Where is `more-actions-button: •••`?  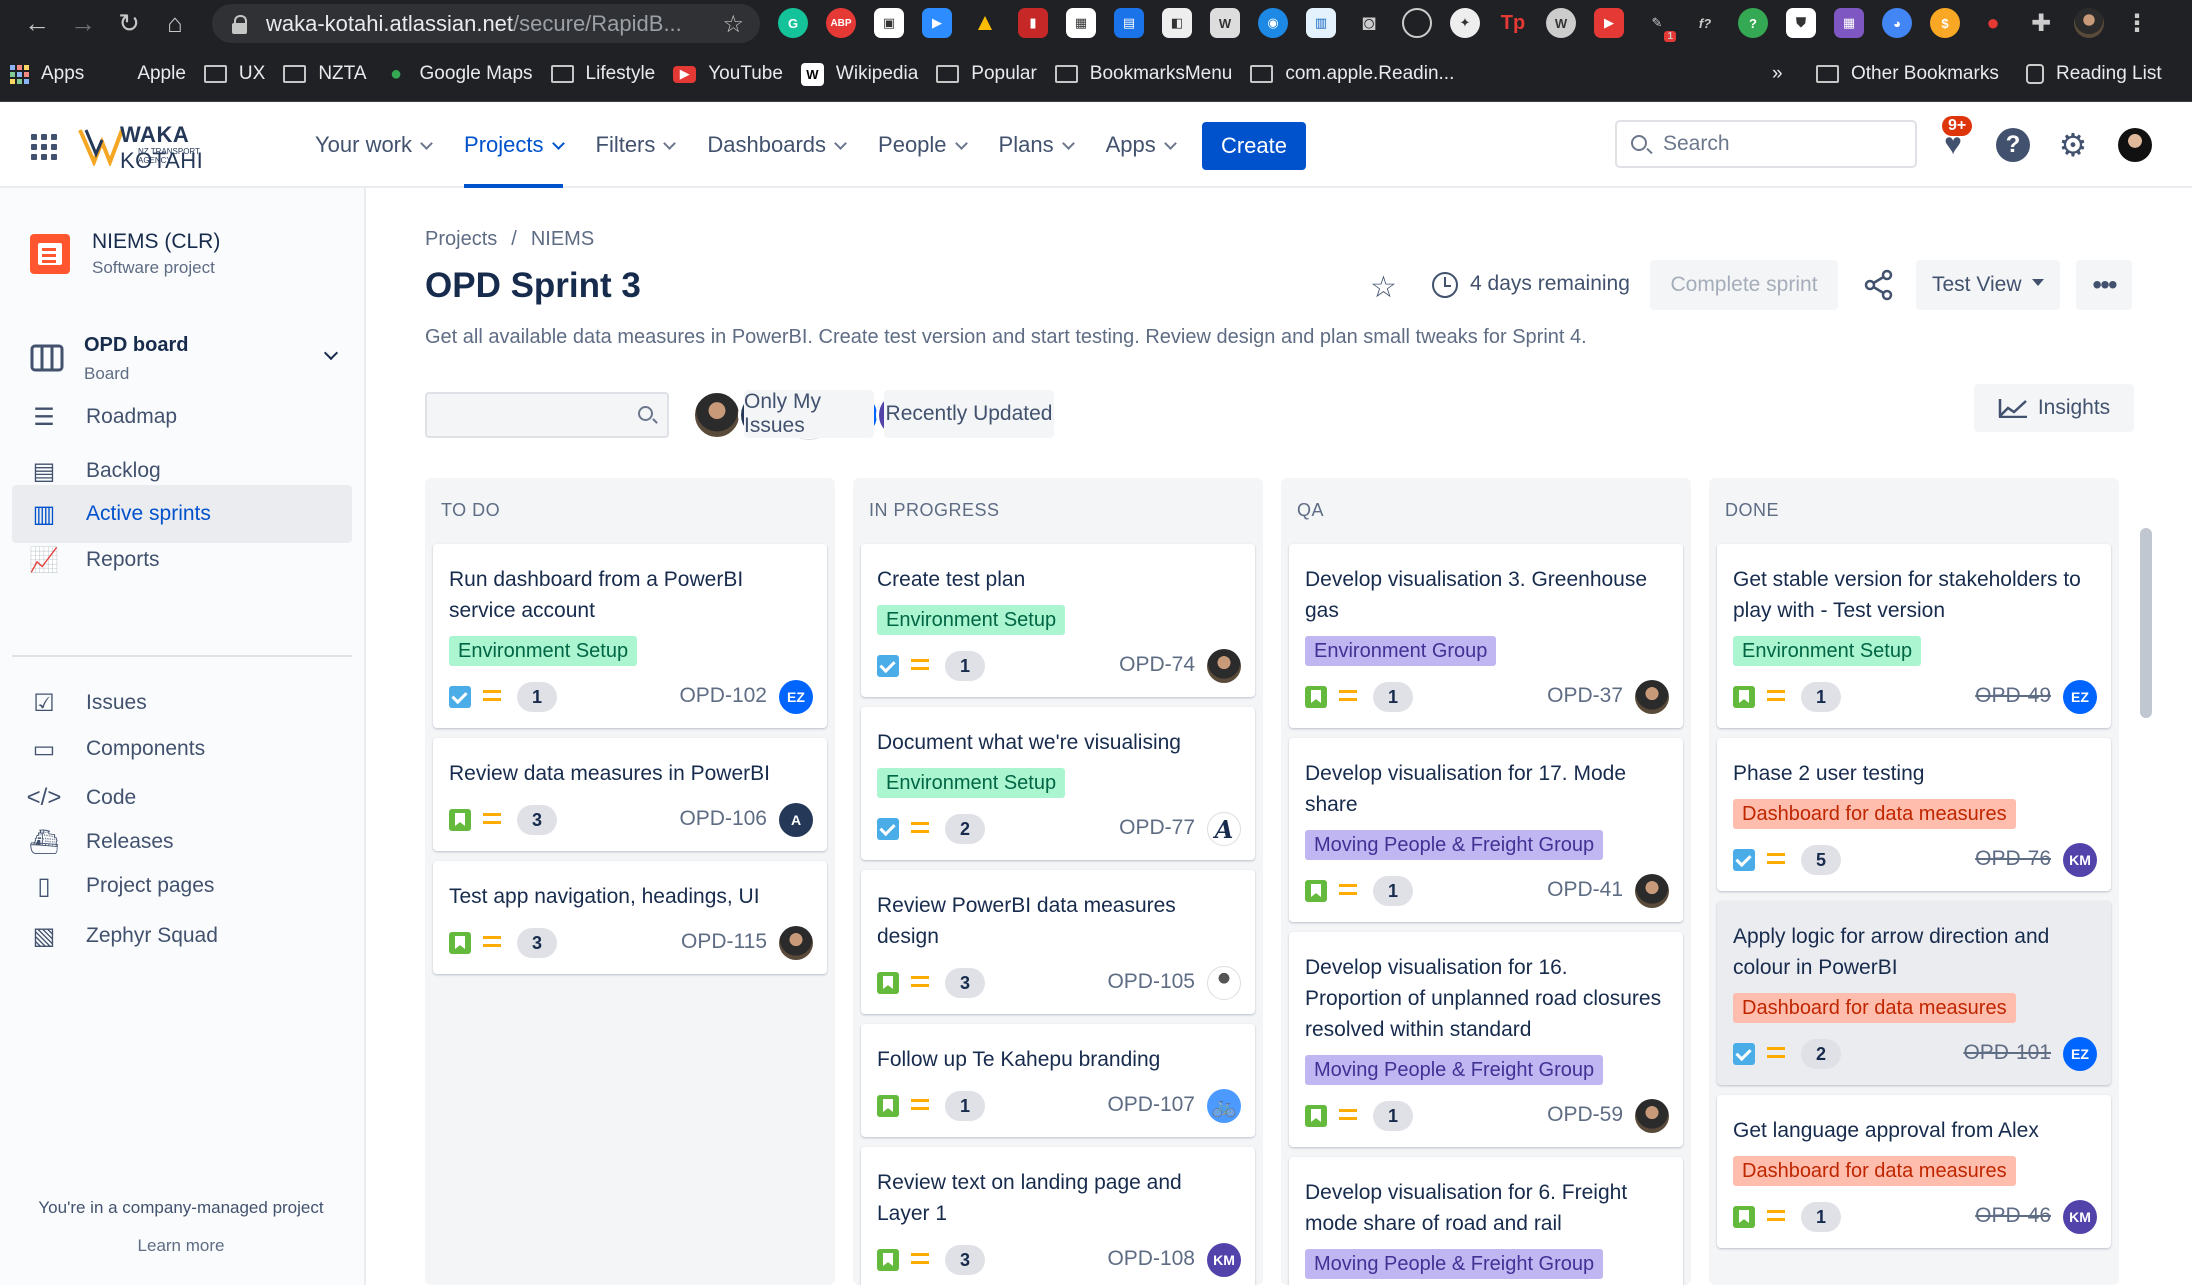
more-actions-button: ••• is located at coordinates (2104, 285).